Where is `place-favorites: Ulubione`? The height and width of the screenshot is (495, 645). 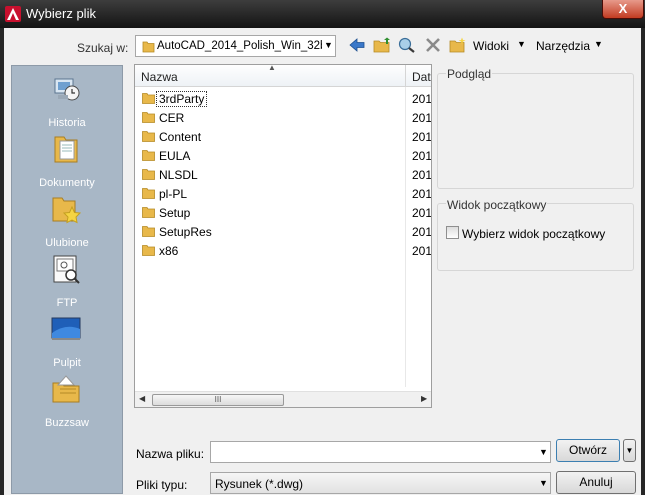
place-favorites: Ulubione is located at coordinates (67, 223).